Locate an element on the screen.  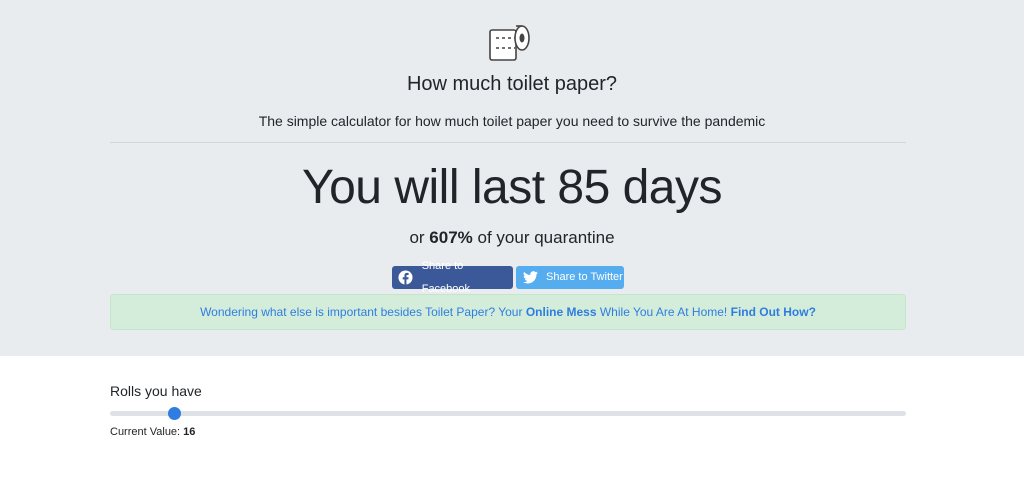
current-value-number: 16 is located at coordinates (189, 432).